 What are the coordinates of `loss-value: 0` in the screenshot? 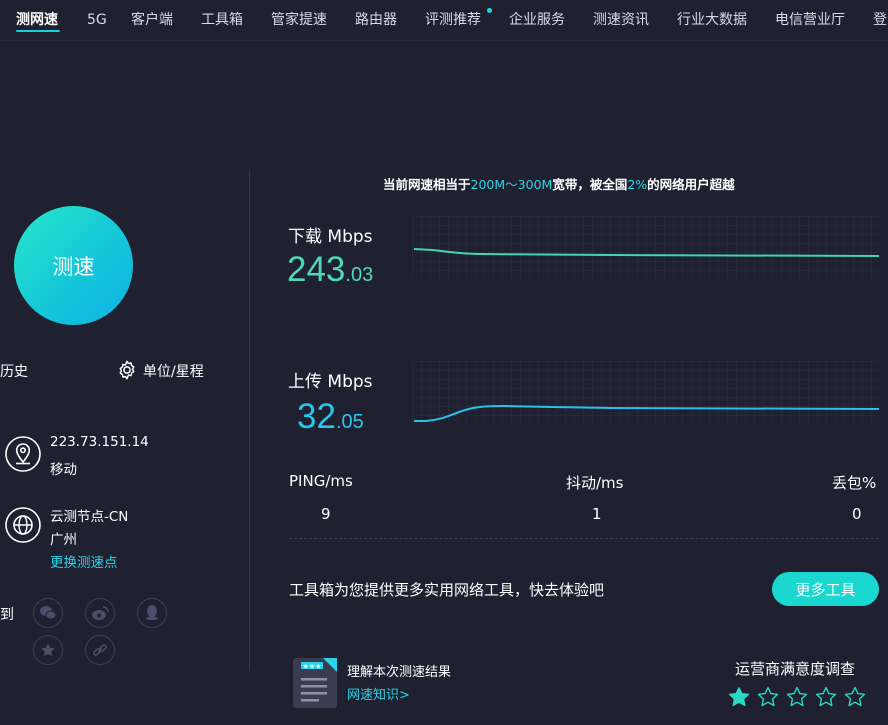 It's located at (857, 514).